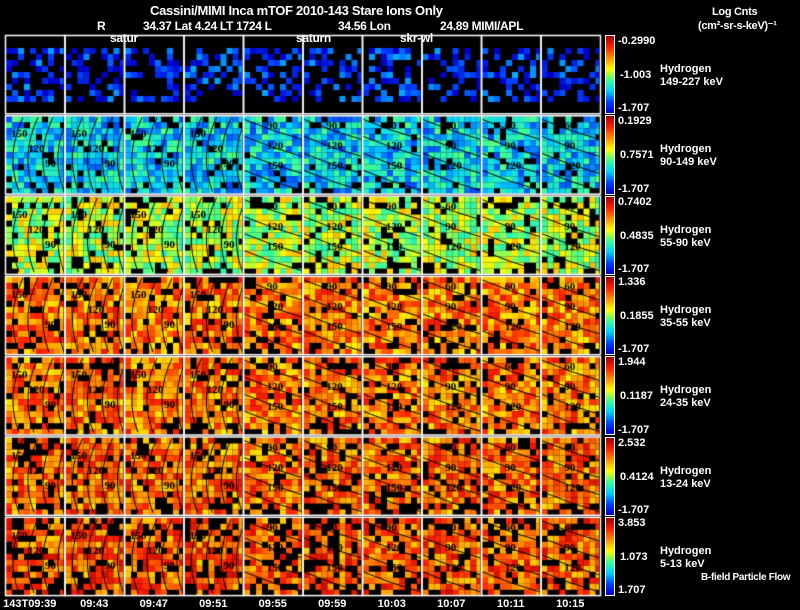 This screenshot has width=800, height=610. I want to click on units-label: (cm²-sr-s-keV)⁻¹, so click(737, 26).